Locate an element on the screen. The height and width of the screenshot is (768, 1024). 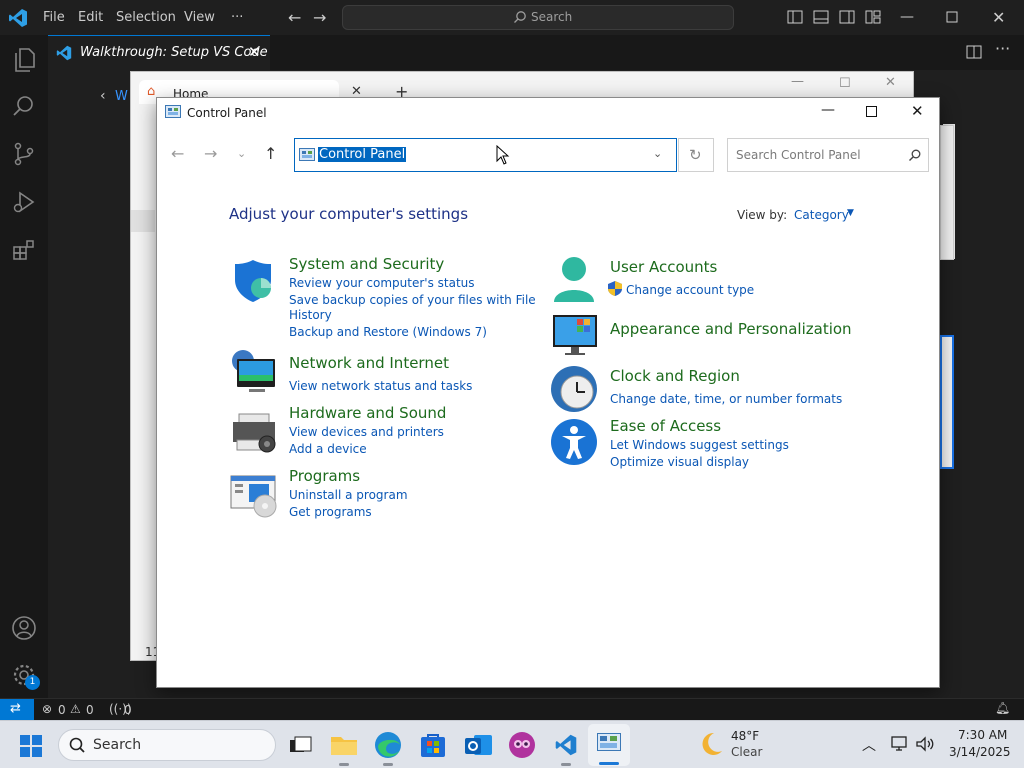
tab-close-icon: ✕ is located at coordinates (254, 52).